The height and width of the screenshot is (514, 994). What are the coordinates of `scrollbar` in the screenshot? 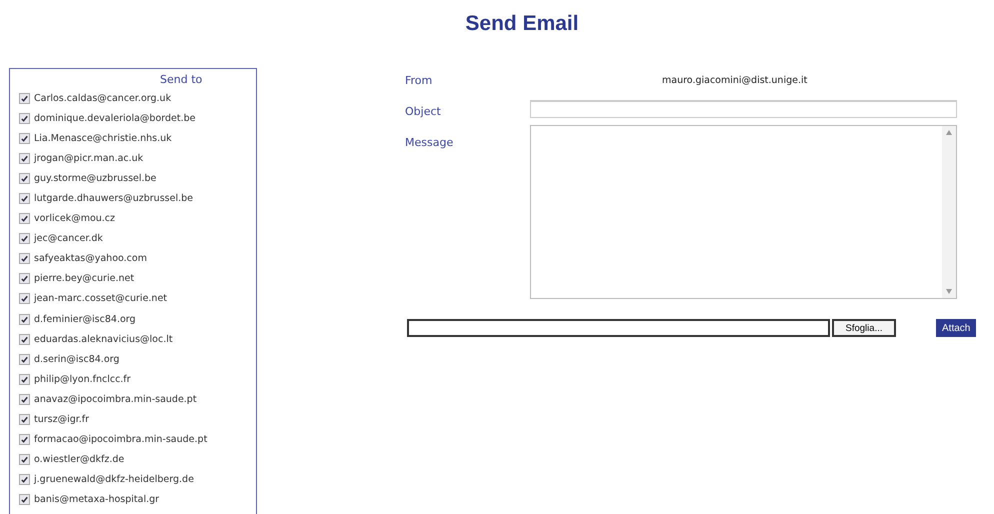 It's located at (949, 212).